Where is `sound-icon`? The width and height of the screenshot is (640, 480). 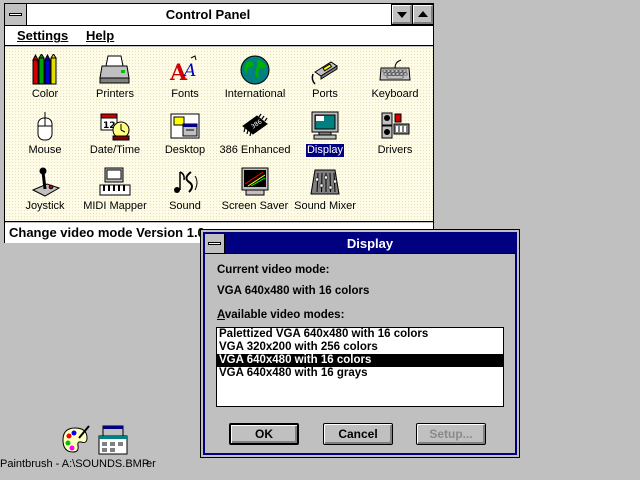 sound-icon is located at coordinates (186, 182).